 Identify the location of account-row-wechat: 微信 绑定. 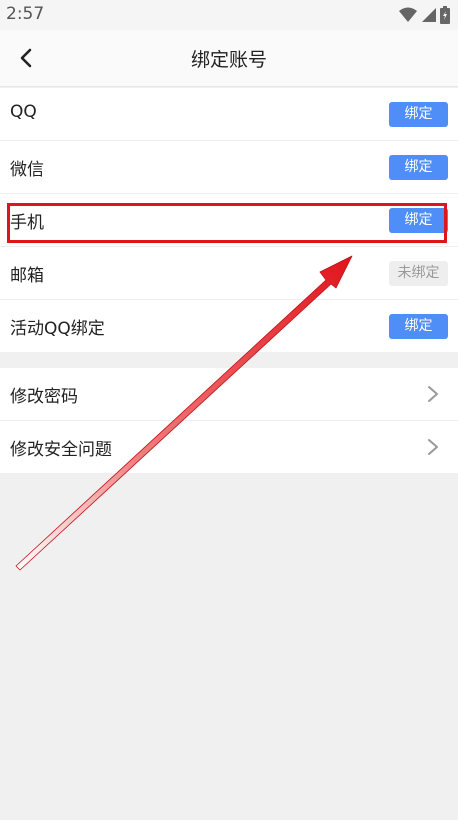
(229, 167).